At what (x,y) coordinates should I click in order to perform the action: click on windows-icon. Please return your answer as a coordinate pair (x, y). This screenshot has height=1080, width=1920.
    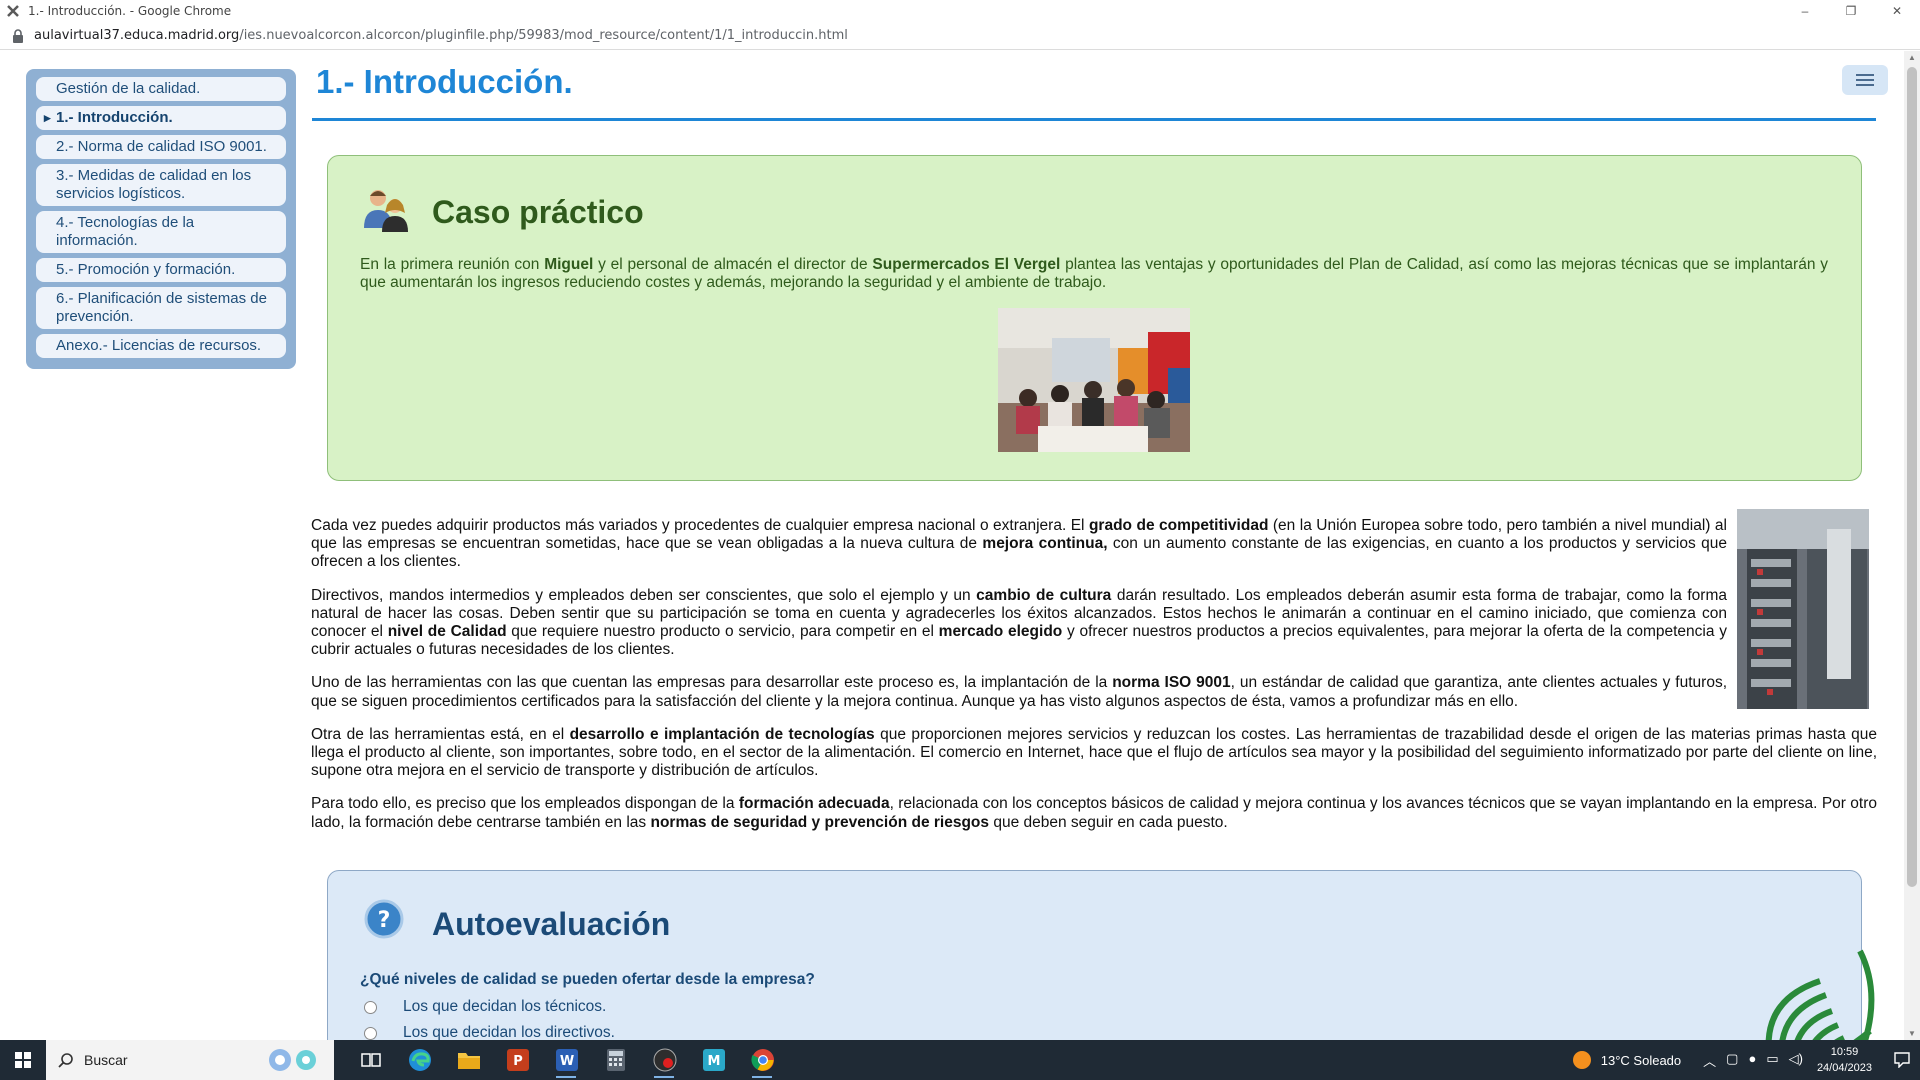
    Looking at the image, I should click on (23, 1060).